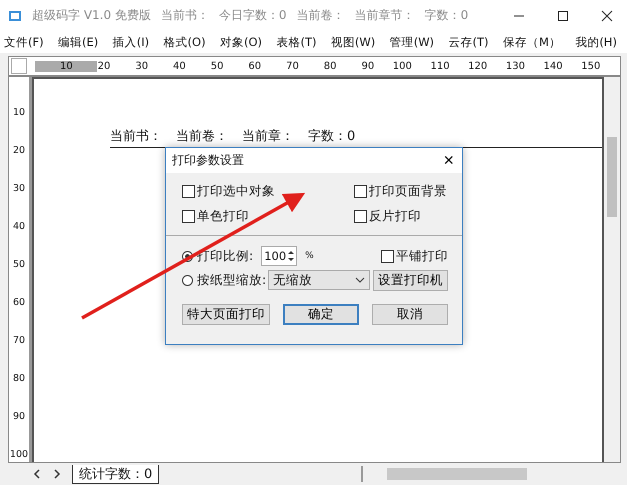 This screenshot has width=627, height=485. I want to click on close-icon, so click(607, 16).